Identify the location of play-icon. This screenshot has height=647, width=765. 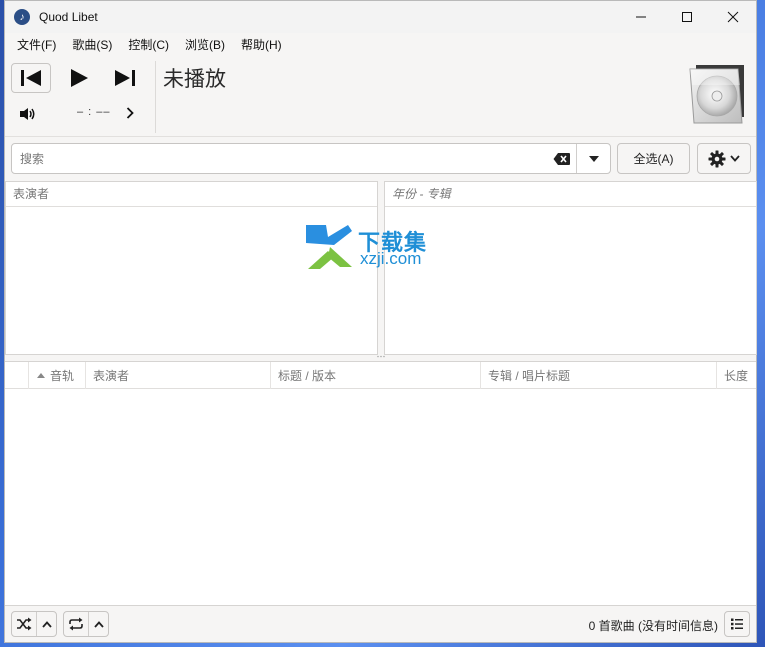
(79, 78).